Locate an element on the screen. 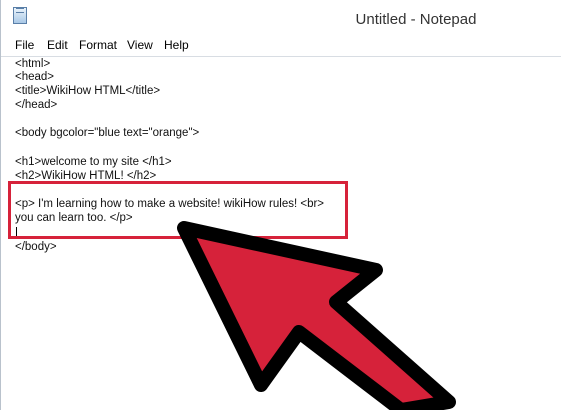 The height and width of the screenshot is (410, 561). code-line: <h1>welcome to my site </h1> is located at coordinates (93, 162).